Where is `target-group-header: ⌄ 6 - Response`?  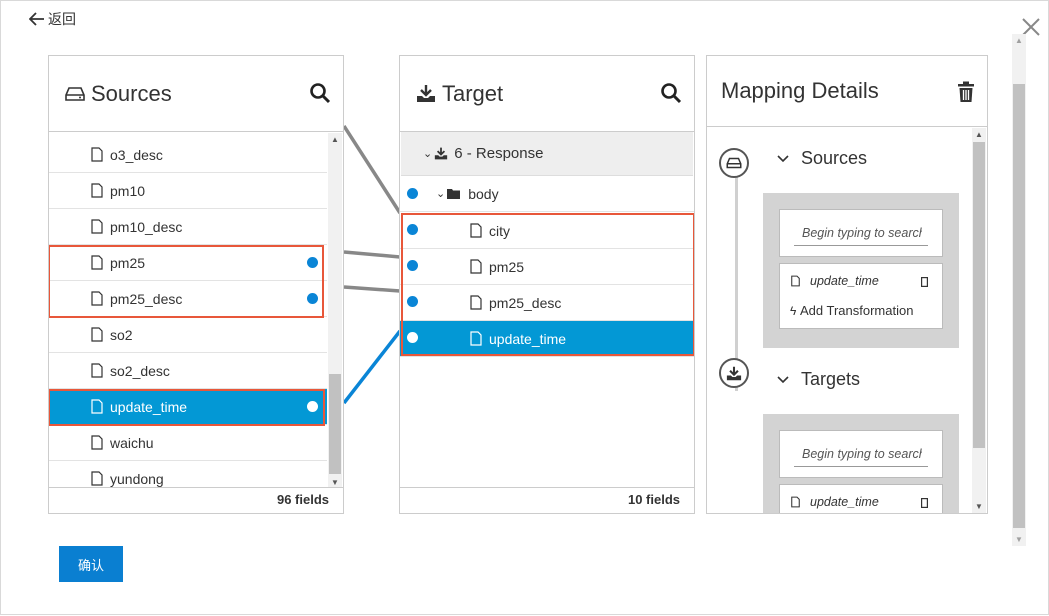
target-group-header: ⌄ 6 - Response is located at coordinates (547, 154).